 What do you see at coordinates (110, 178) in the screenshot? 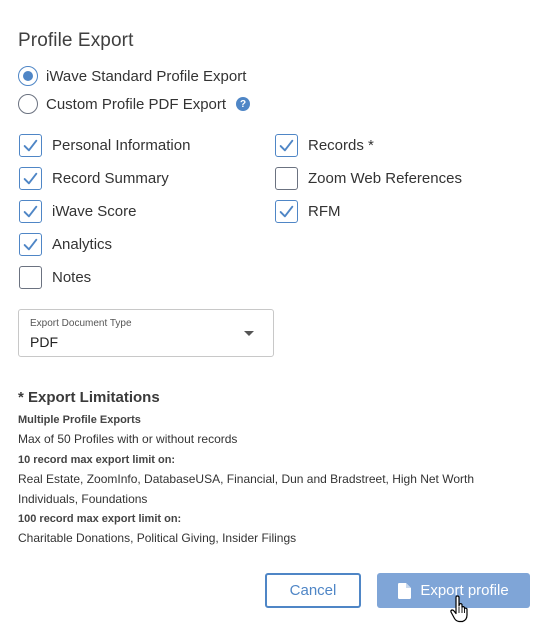
I see `checkbox-label: Record Summary` at bounding box center [110, 178].